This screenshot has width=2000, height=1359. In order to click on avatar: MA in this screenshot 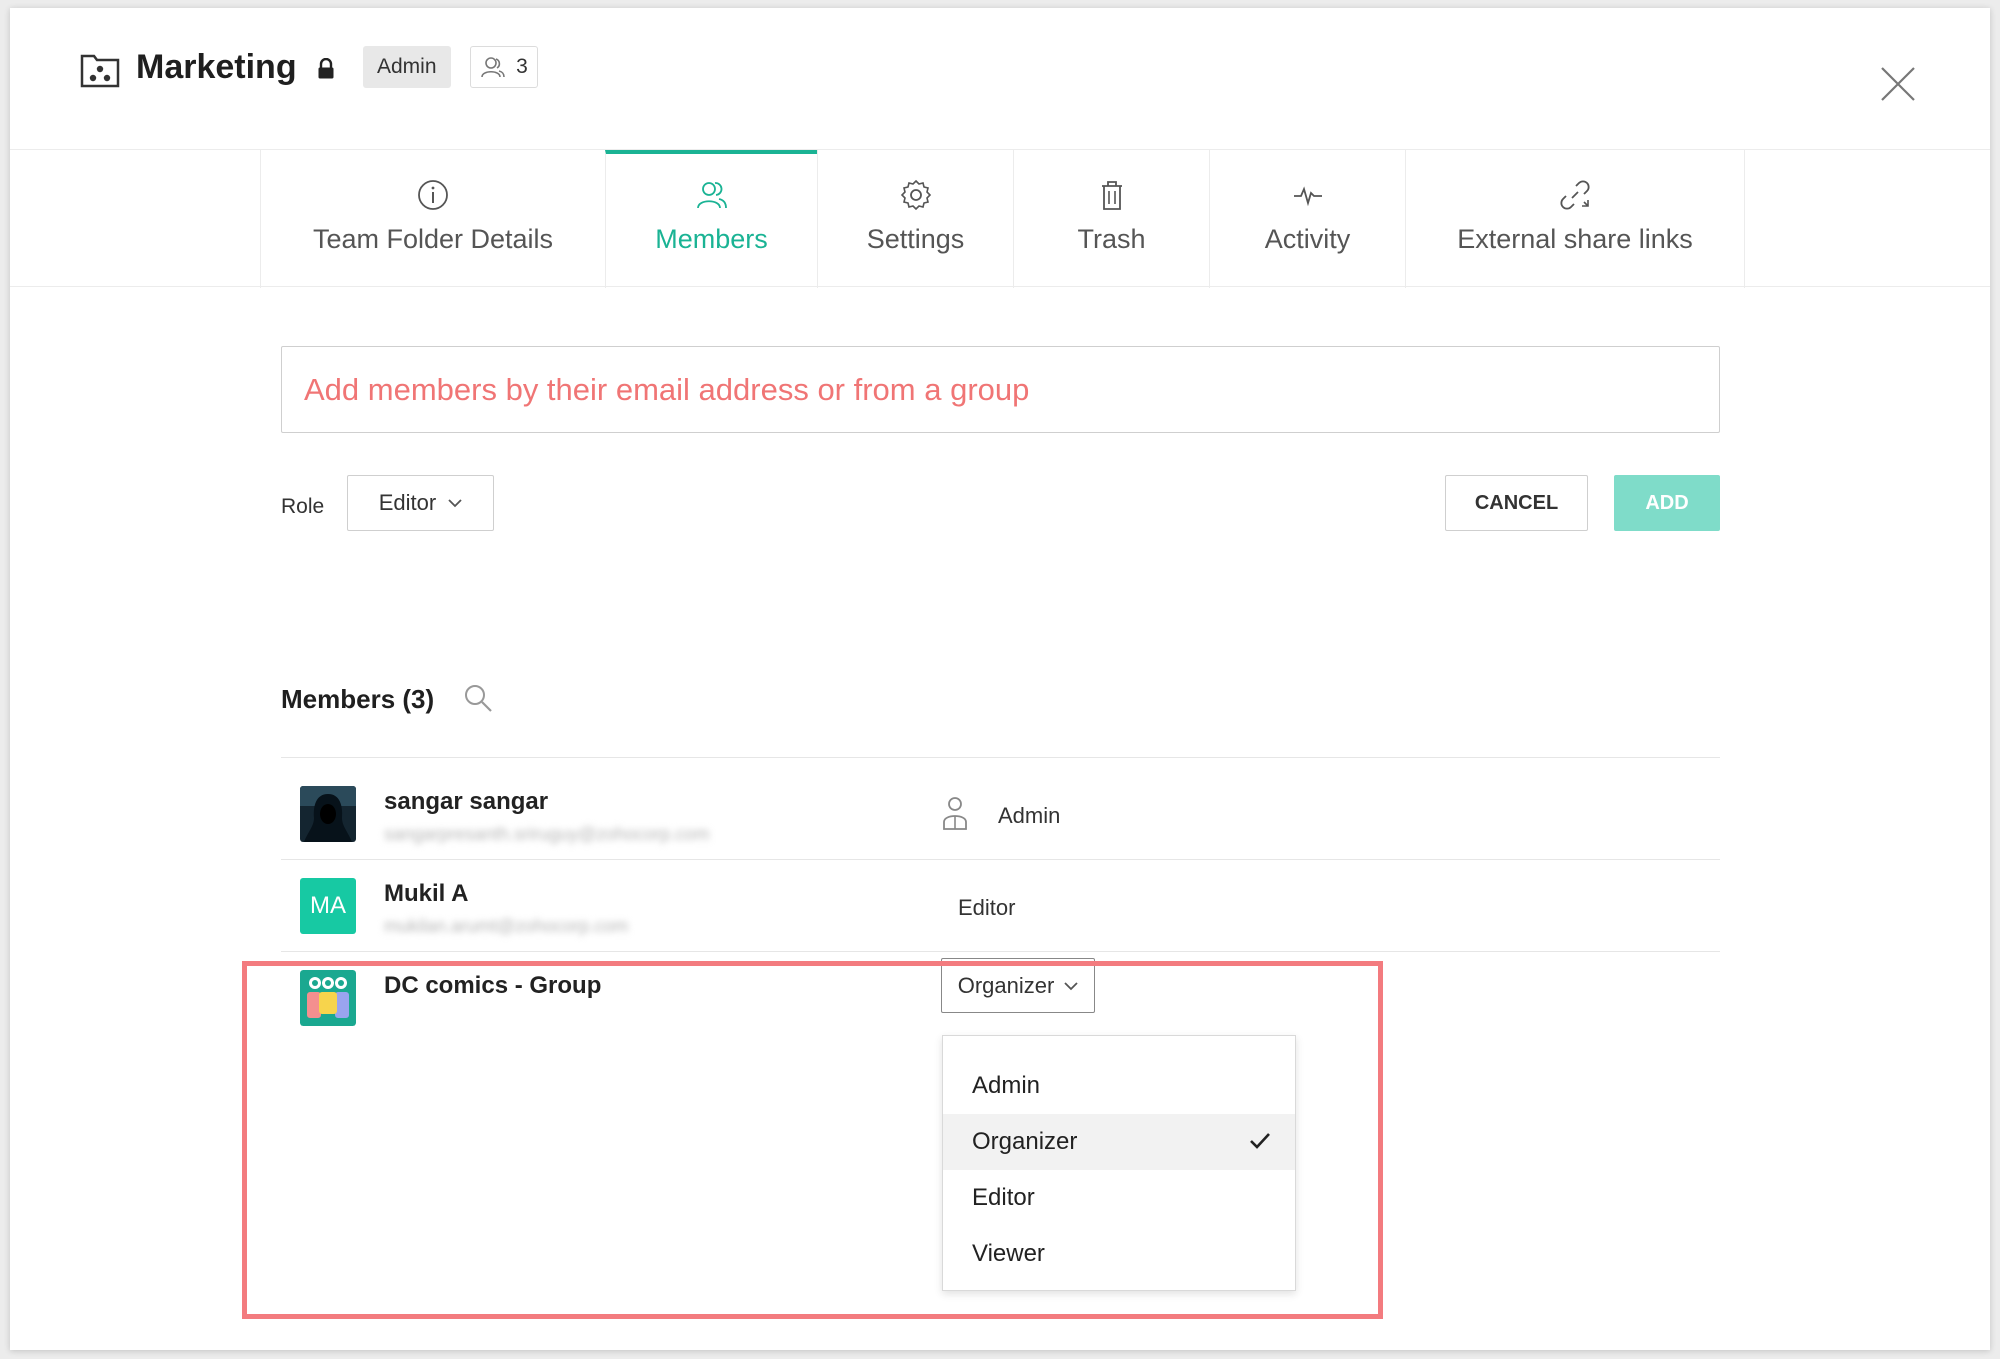, I will do `click(328, 906)`.